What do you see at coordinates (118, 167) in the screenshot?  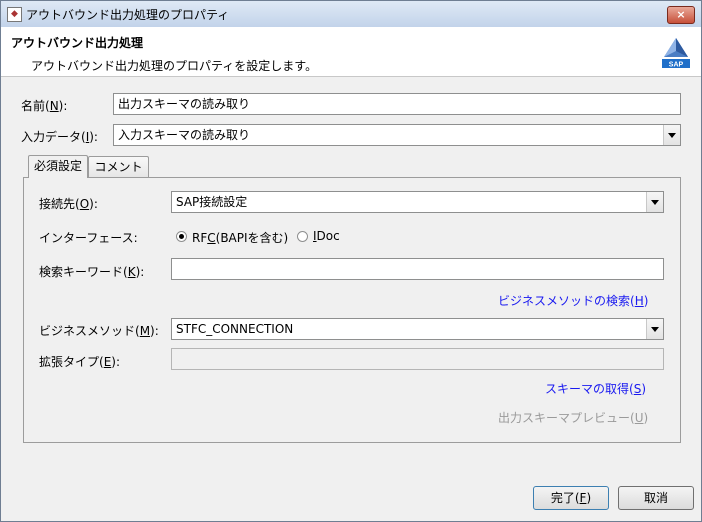 I see `tab-comment: コメント` at bounding box center [118, 167].